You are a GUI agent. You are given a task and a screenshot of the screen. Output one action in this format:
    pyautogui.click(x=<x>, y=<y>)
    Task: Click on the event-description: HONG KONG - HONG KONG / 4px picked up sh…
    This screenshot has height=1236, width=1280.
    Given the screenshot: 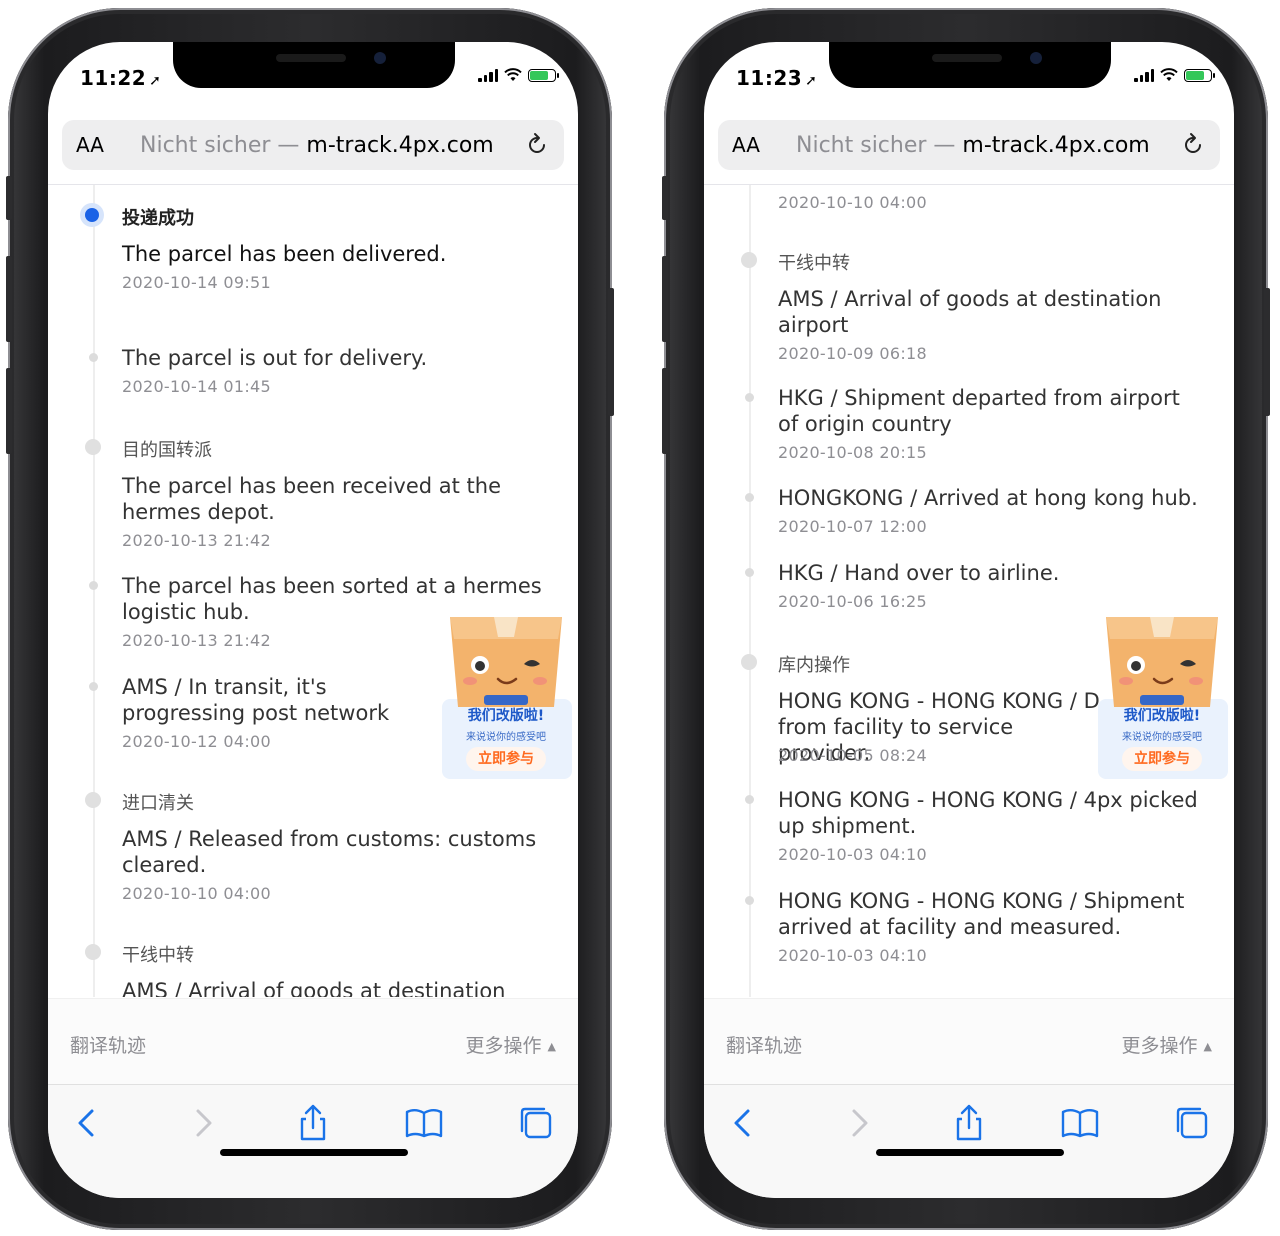 What is the action you would take?
    pyautogui.click(x=988, y=813)
    